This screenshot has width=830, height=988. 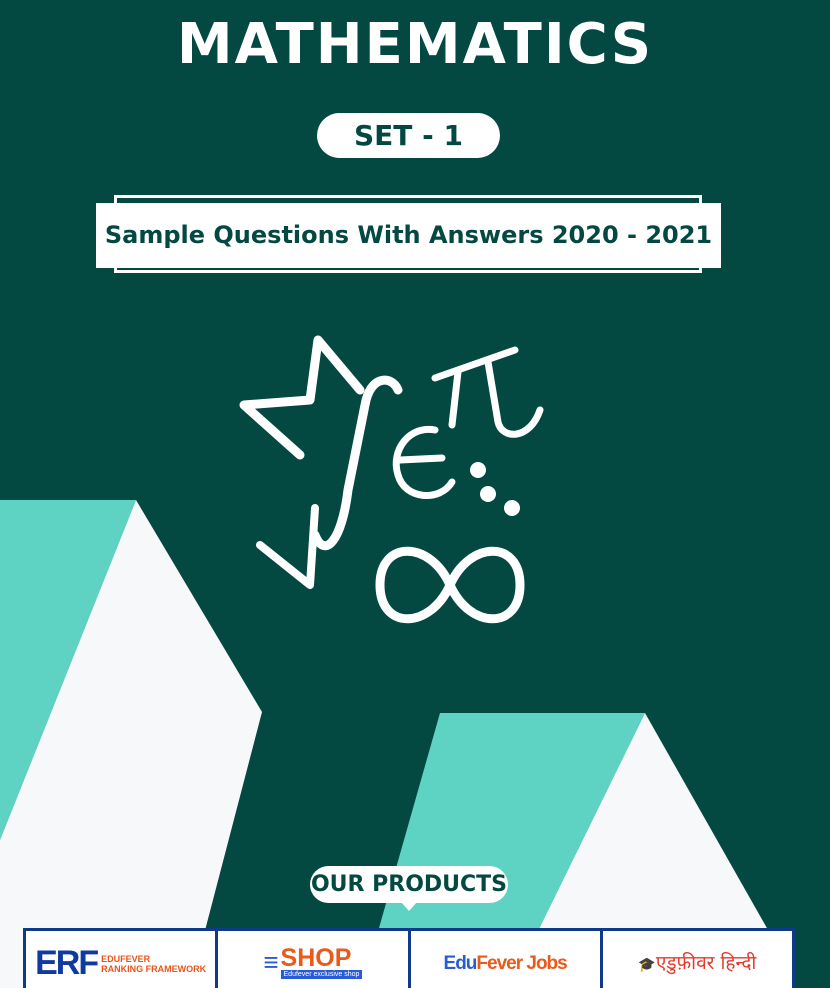 I want to click on shop-word: SHOP, so click(x=316, y=958).